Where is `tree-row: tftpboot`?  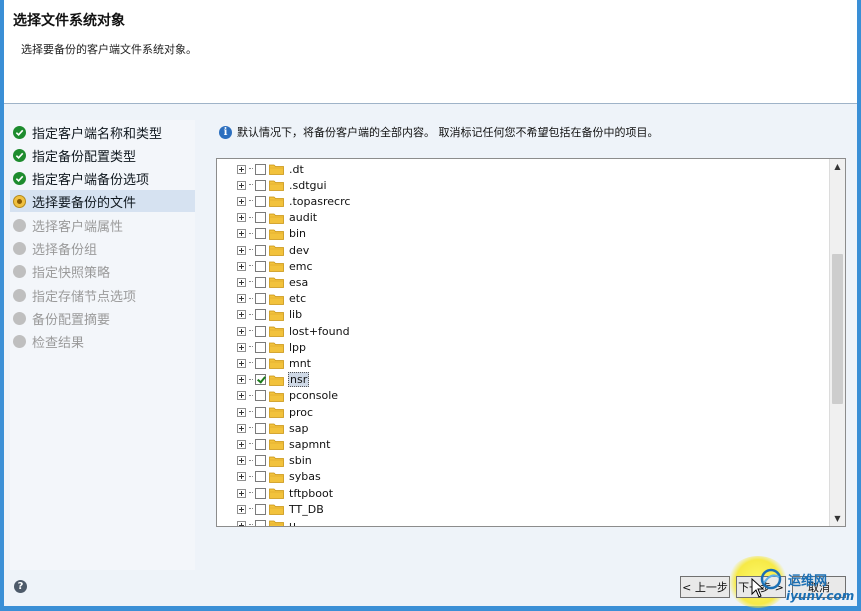
tree-row: tftpboot is located at coordinates (285, 493).